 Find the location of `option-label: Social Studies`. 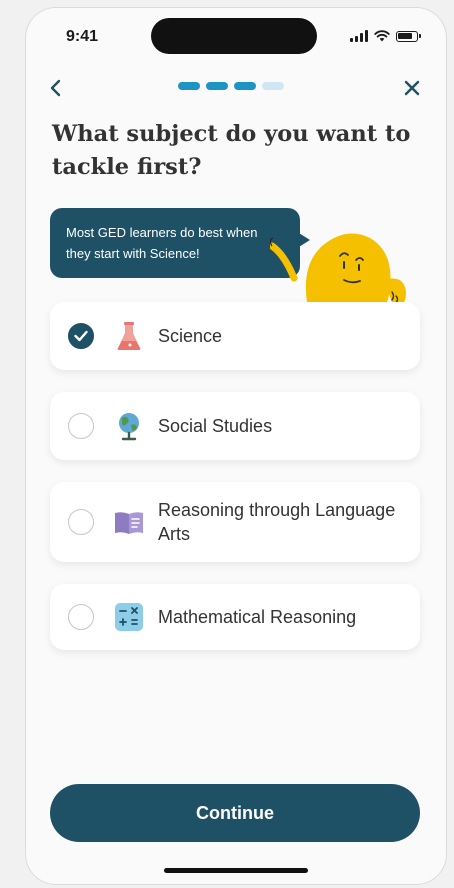

option-label: Social Studies is located at coordinates (215, 426).